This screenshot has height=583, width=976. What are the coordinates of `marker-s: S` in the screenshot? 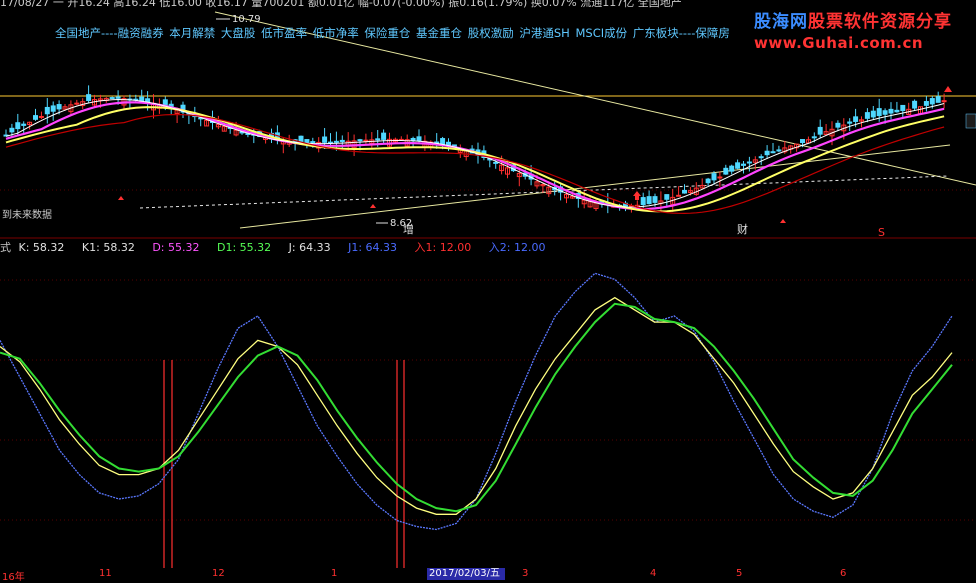 It's located at (881, 232).